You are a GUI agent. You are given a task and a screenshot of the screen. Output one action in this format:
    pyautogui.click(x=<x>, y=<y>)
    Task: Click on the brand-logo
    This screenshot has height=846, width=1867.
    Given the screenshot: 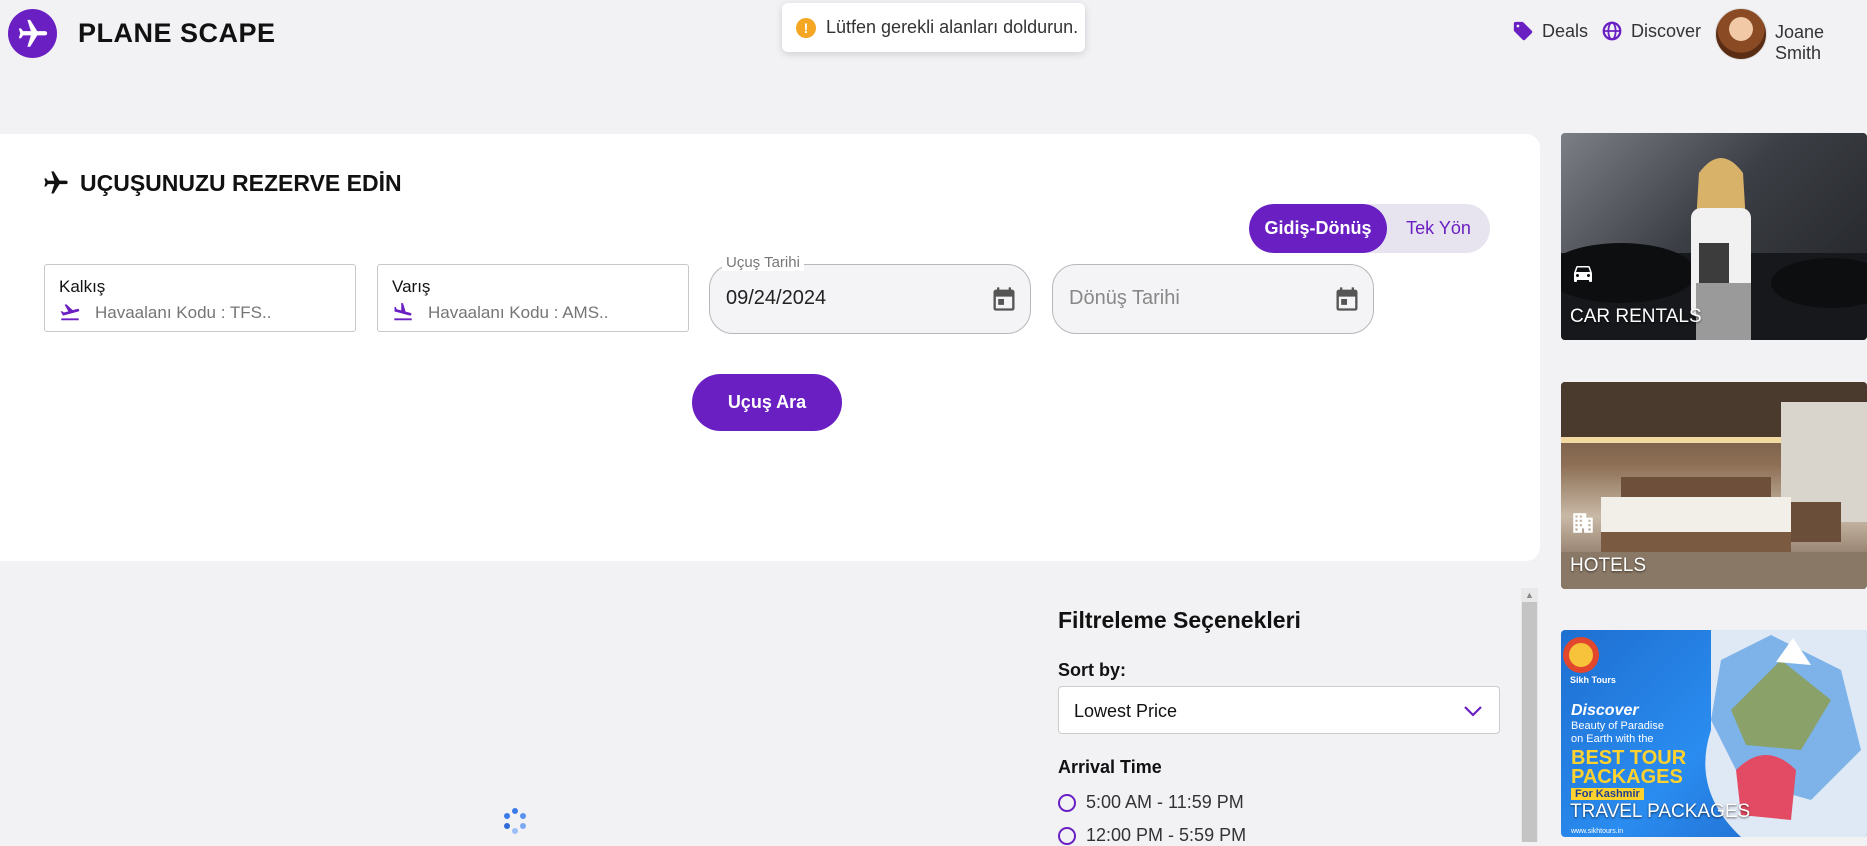 What is the action you would take?
    pyautogui.click(x=32, y=33)
    